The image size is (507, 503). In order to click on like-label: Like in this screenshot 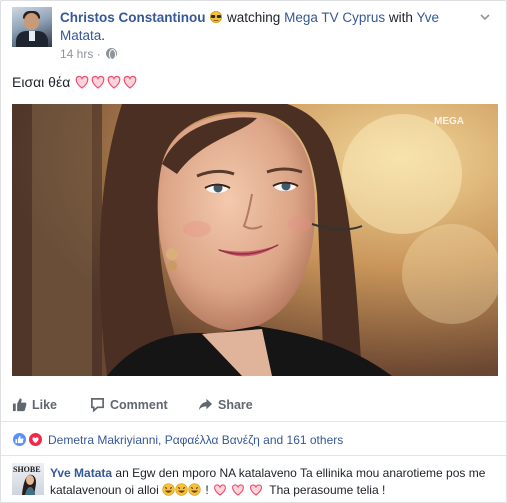, I will do `click(45, 405)`.